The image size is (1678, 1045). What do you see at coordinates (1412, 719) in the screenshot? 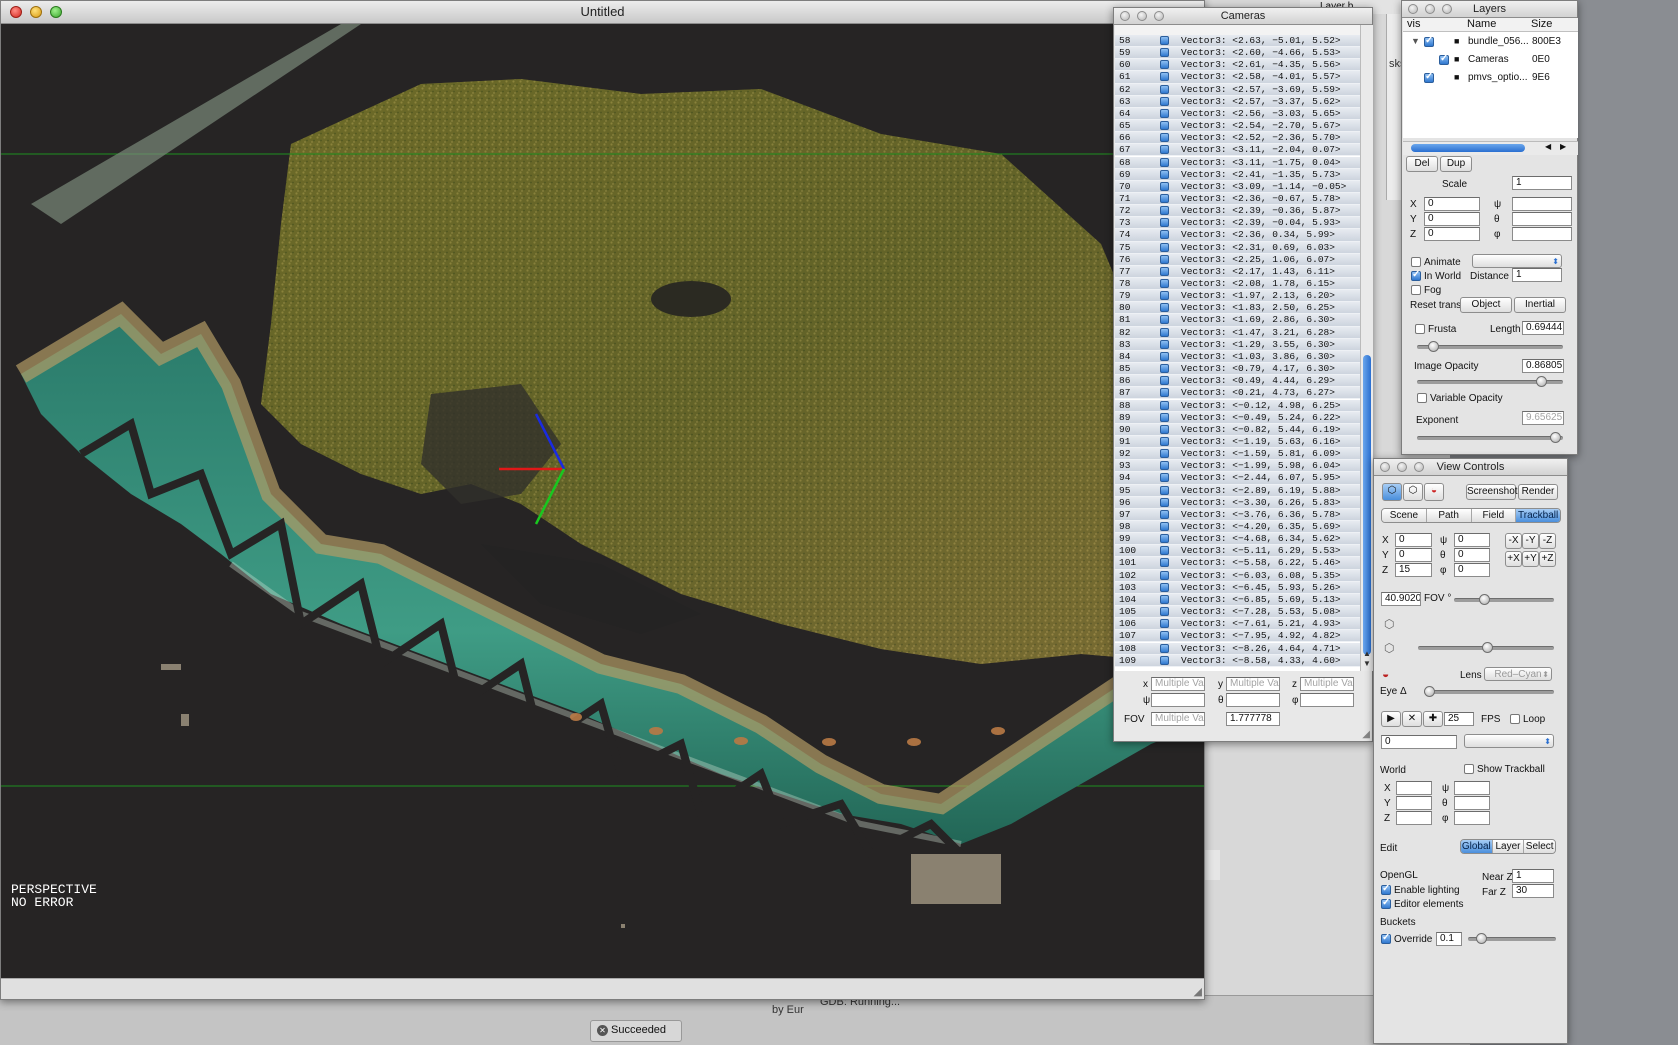
I see `stop-icon: ✕` at bounding box center [1412, 719].